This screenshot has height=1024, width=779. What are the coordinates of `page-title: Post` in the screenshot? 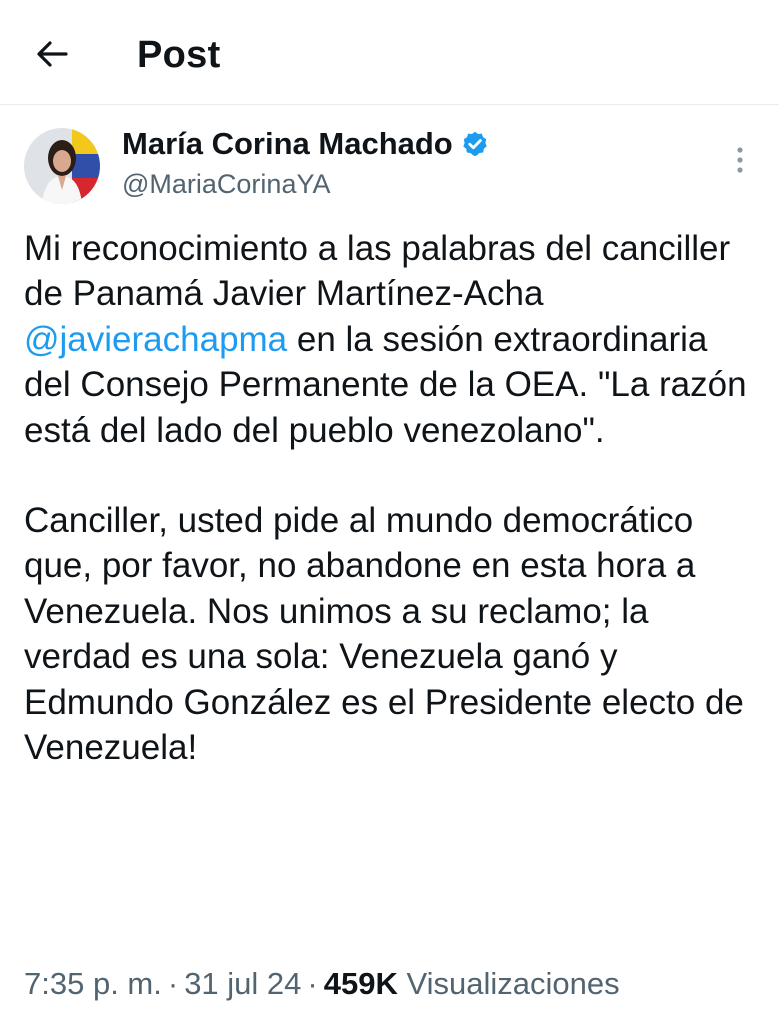 It's located at (179, 55).